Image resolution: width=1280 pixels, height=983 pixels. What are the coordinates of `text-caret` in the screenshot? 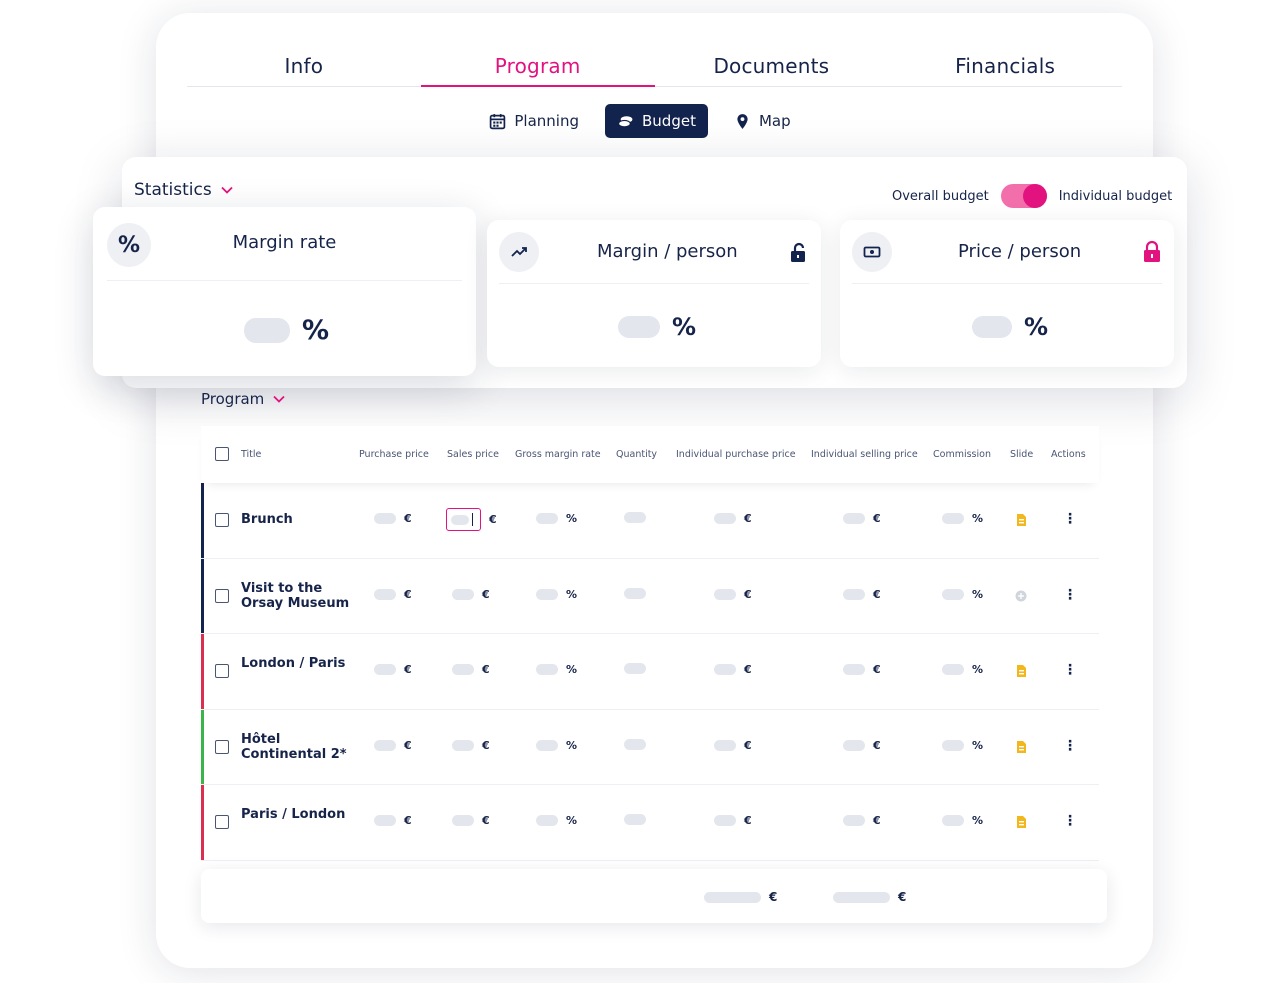 It's located at (472, 519).